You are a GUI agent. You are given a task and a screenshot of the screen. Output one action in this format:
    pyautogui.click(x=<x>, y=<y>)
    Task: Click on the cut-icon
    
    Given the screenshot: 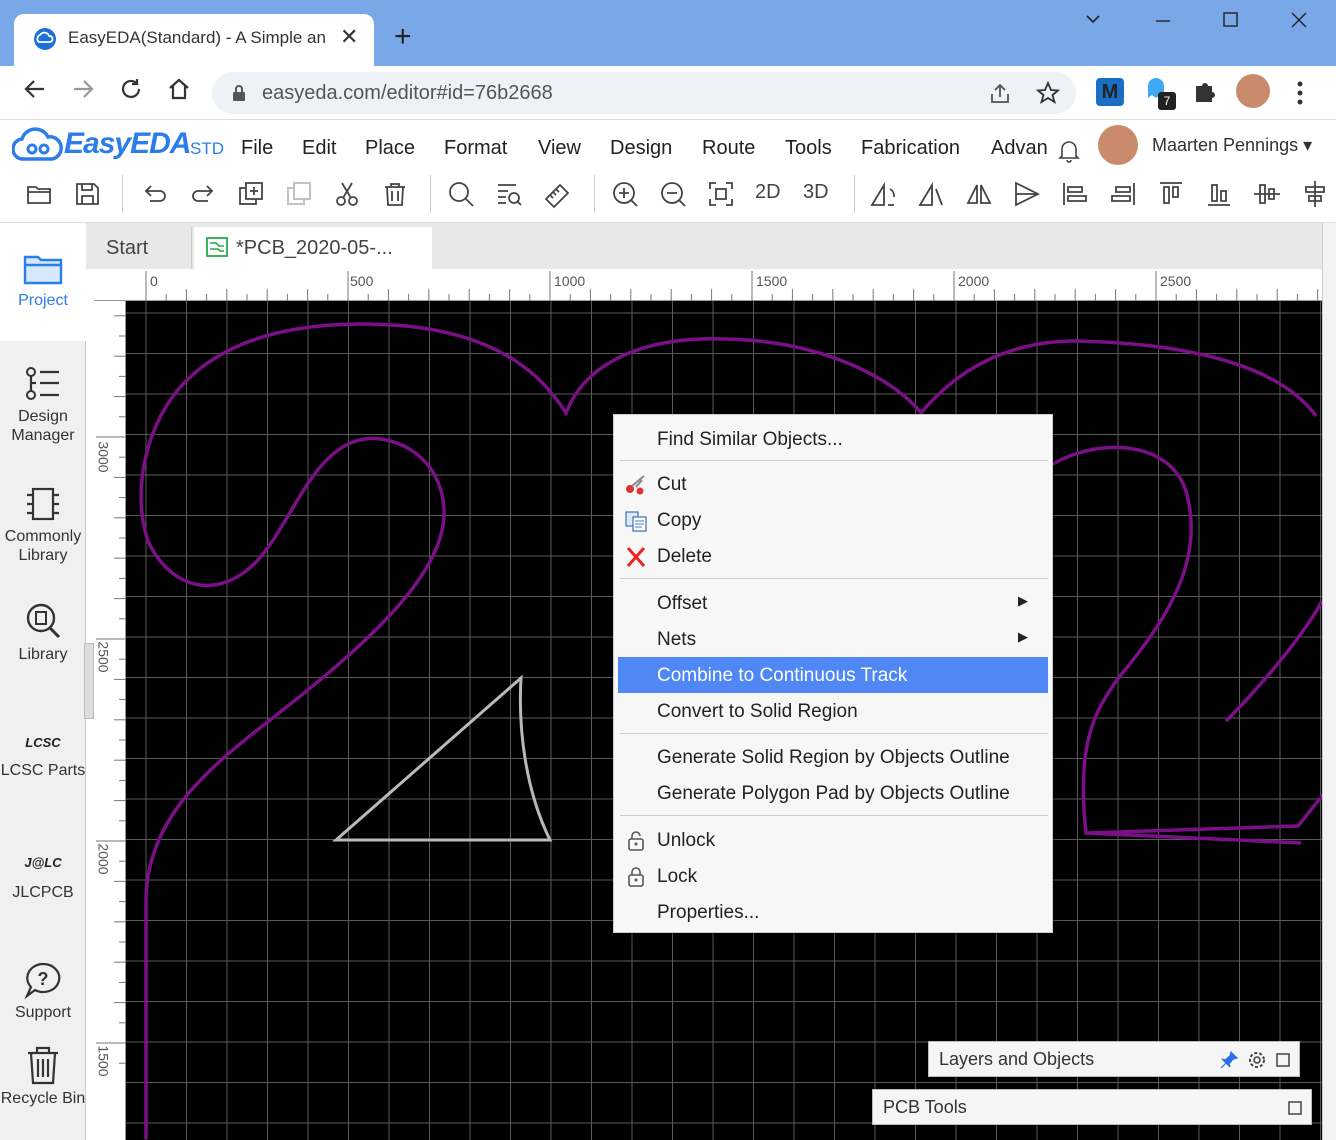 What is the action you would take?
    pyautogui.click(x=347, y=194)
    